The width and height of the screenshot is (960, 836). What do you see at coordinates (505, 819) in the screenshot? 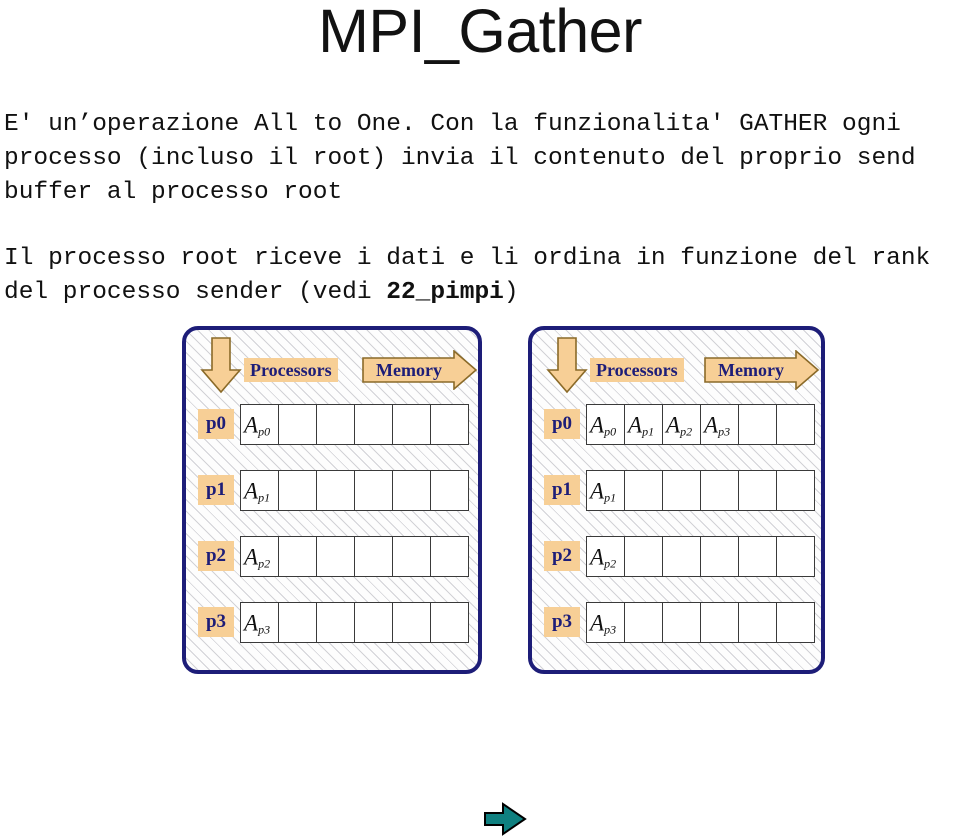
I see `right-arrow-icon` at bounding box center [505, 819].